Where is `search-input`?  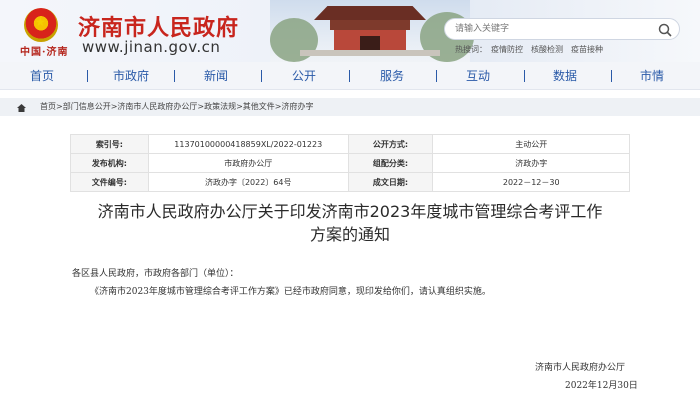 search-input is located at coordinates (548, 29).